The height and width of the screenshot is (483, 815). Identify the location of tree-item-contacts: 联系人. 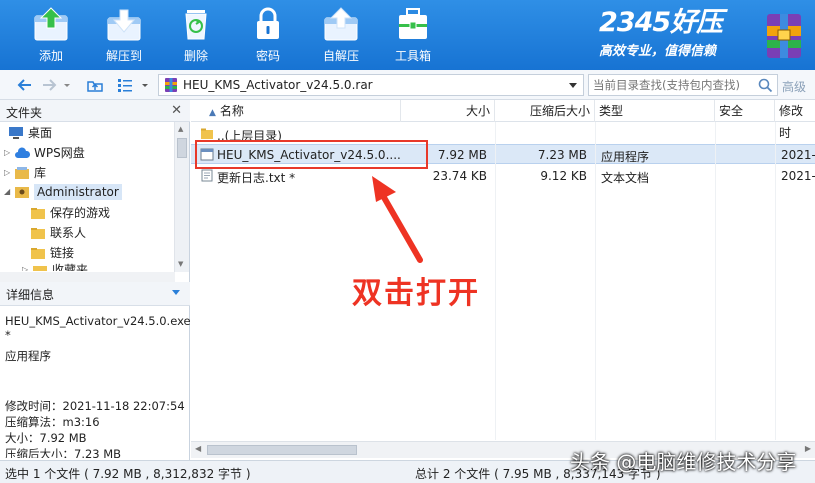
(58, 234).